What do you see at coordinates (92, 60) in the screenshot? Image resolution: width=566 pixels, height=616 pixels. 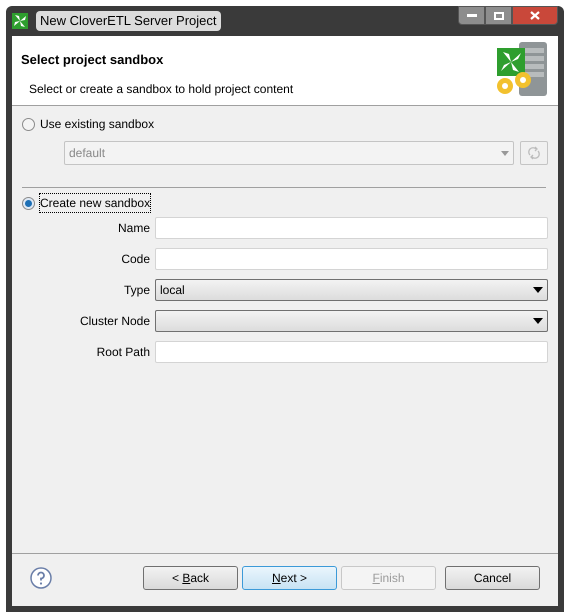 I see `page-title: Select project sandbox` at bounding box center [92, 60].